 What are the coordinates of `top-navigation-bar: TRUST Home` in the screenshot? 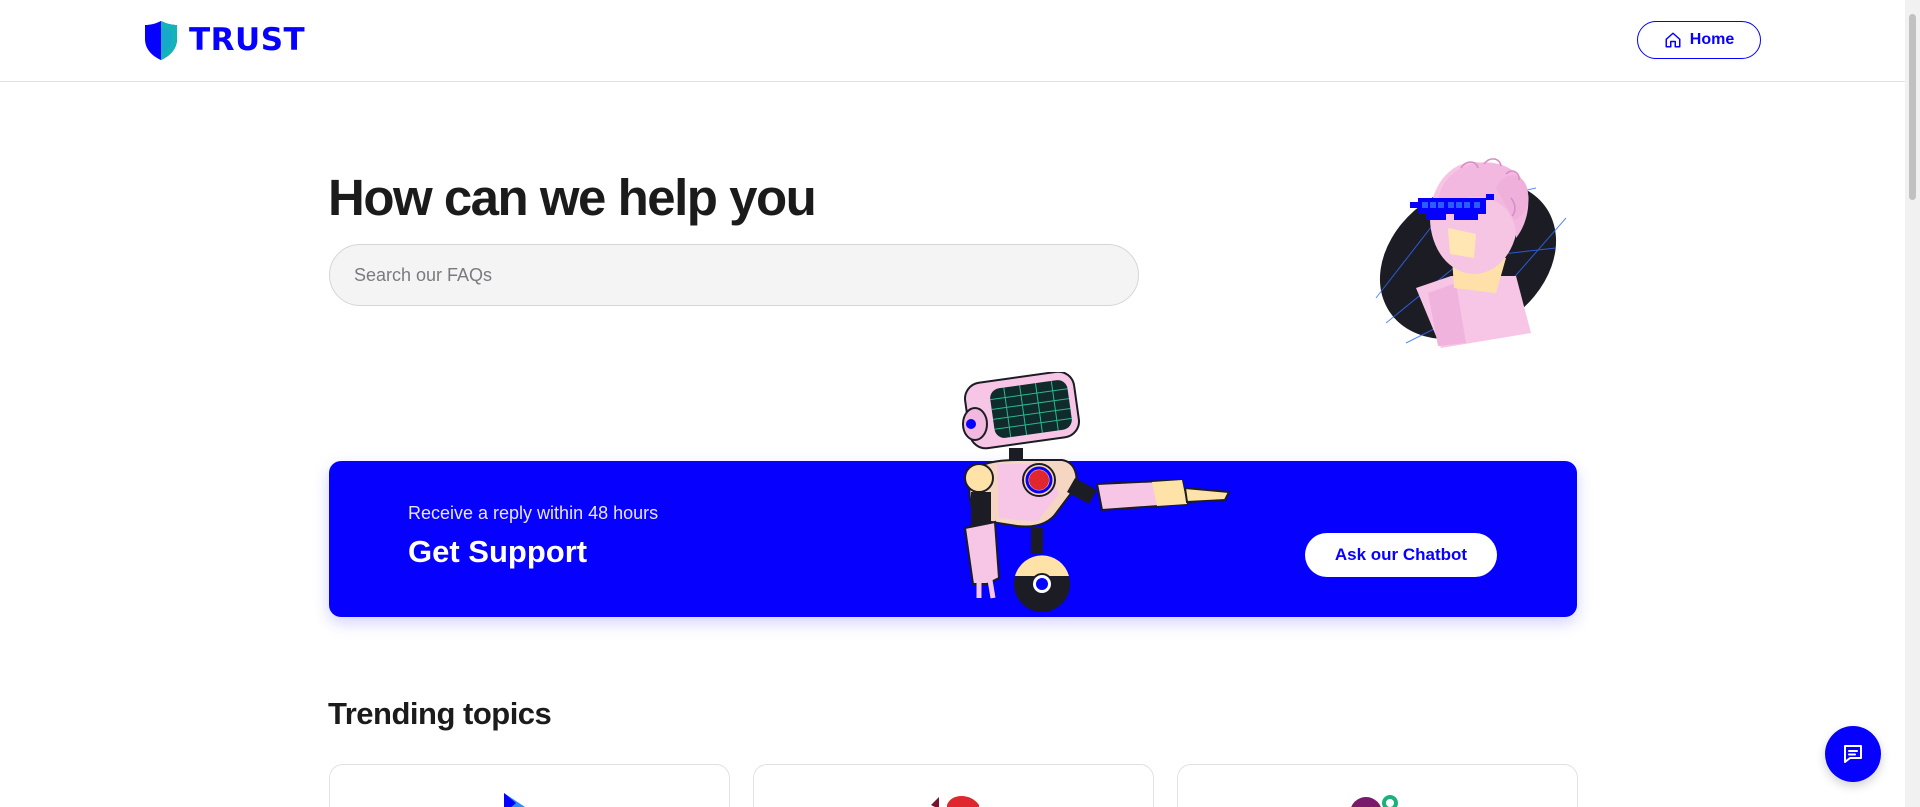 It's located at (952, 41).